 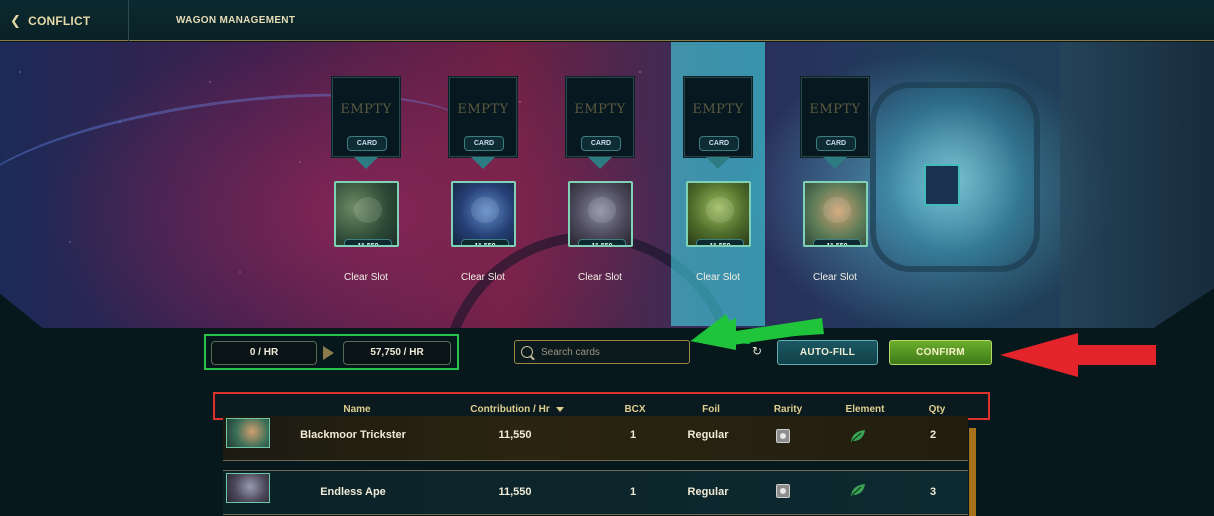 I want to click on back-label: CONFLICT, so click(x=59, y=20).